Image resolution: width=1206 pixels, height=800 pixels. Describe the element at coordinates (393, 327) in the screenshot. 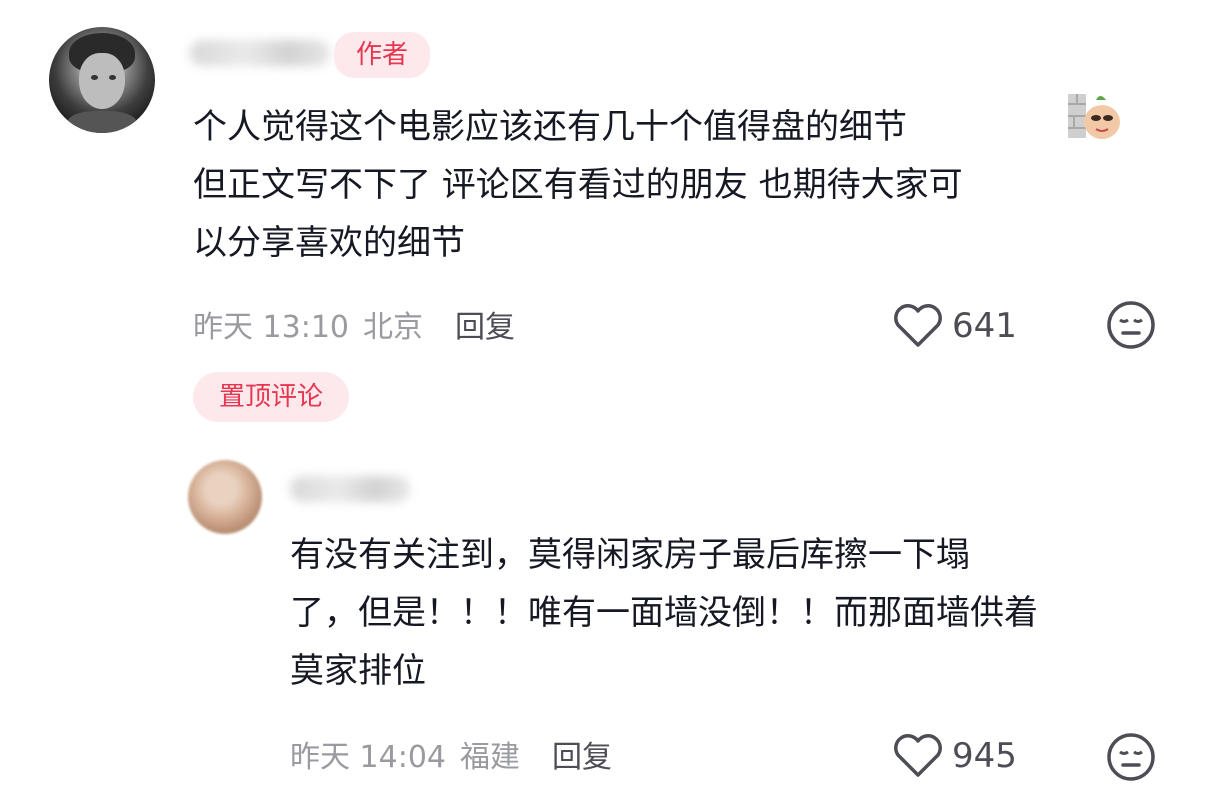

I see `author-comment-location: 北京` at that location.